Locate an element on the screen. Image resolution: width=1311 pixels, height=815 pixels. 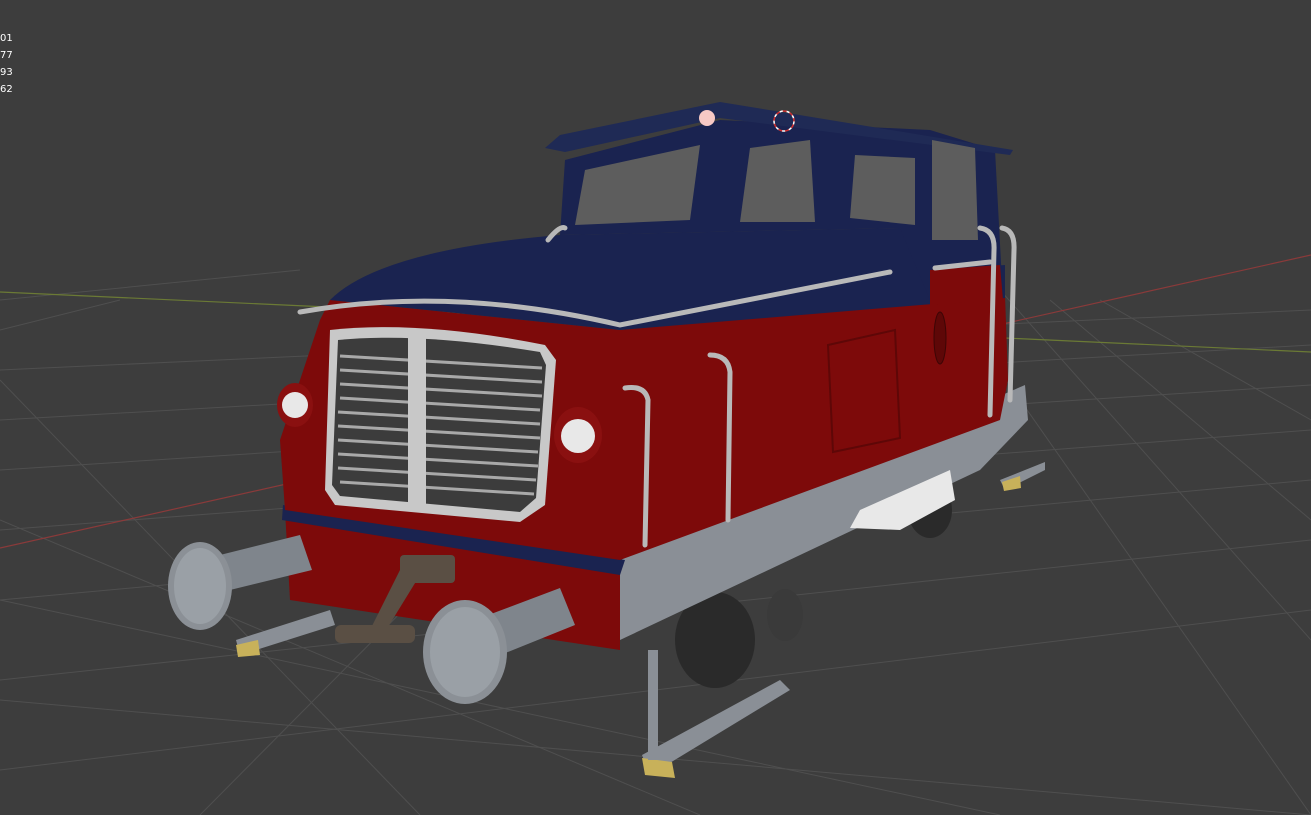
grille-inner is located at coordinates (439, 424).